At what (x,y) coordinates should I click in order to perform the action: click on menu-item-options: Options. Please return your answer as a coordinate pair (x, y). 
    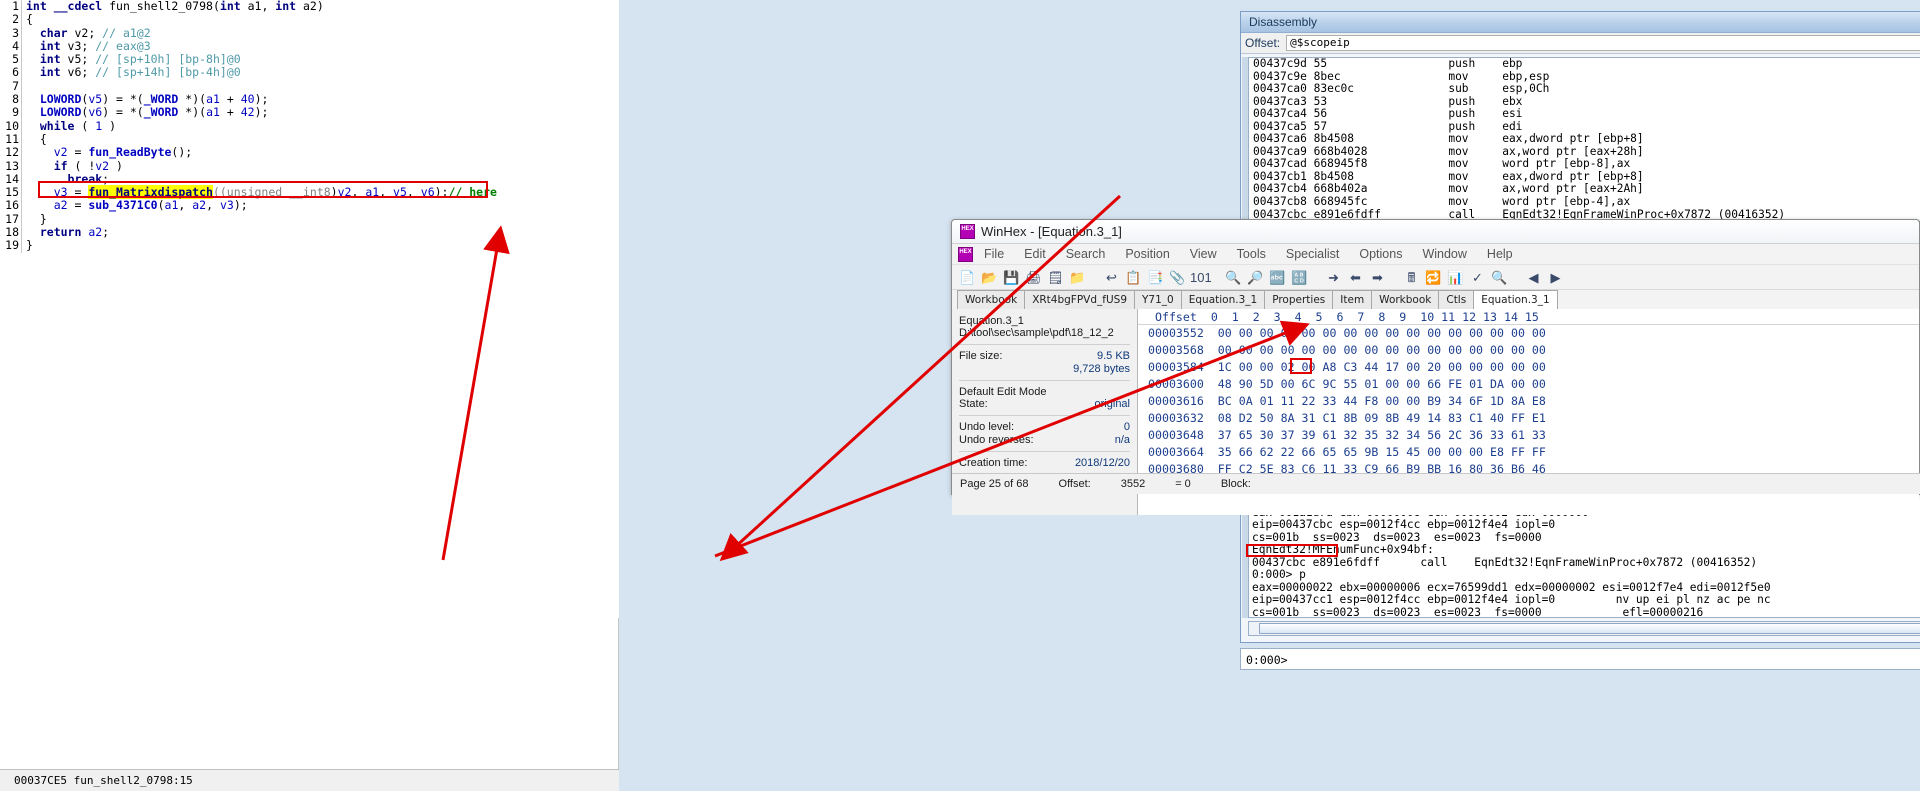
    Looking at the image, I should click on (1380, 254).